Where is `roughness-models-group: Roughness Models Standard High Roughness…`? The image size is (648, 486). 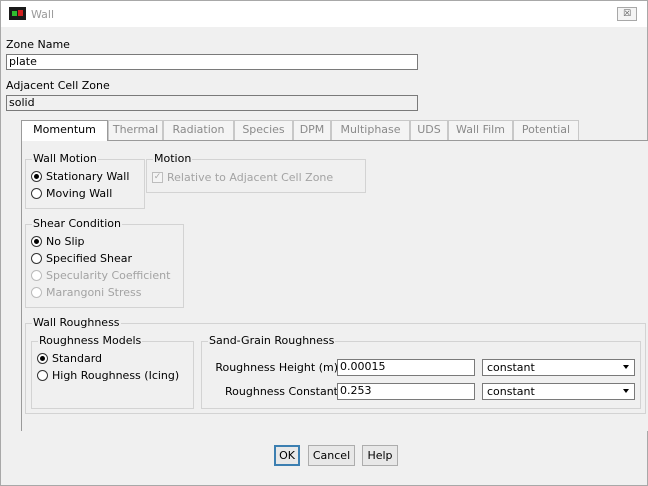
roughness-models-group: Roughness Models Standard High Roughness… is located at coordinates (112, 371).